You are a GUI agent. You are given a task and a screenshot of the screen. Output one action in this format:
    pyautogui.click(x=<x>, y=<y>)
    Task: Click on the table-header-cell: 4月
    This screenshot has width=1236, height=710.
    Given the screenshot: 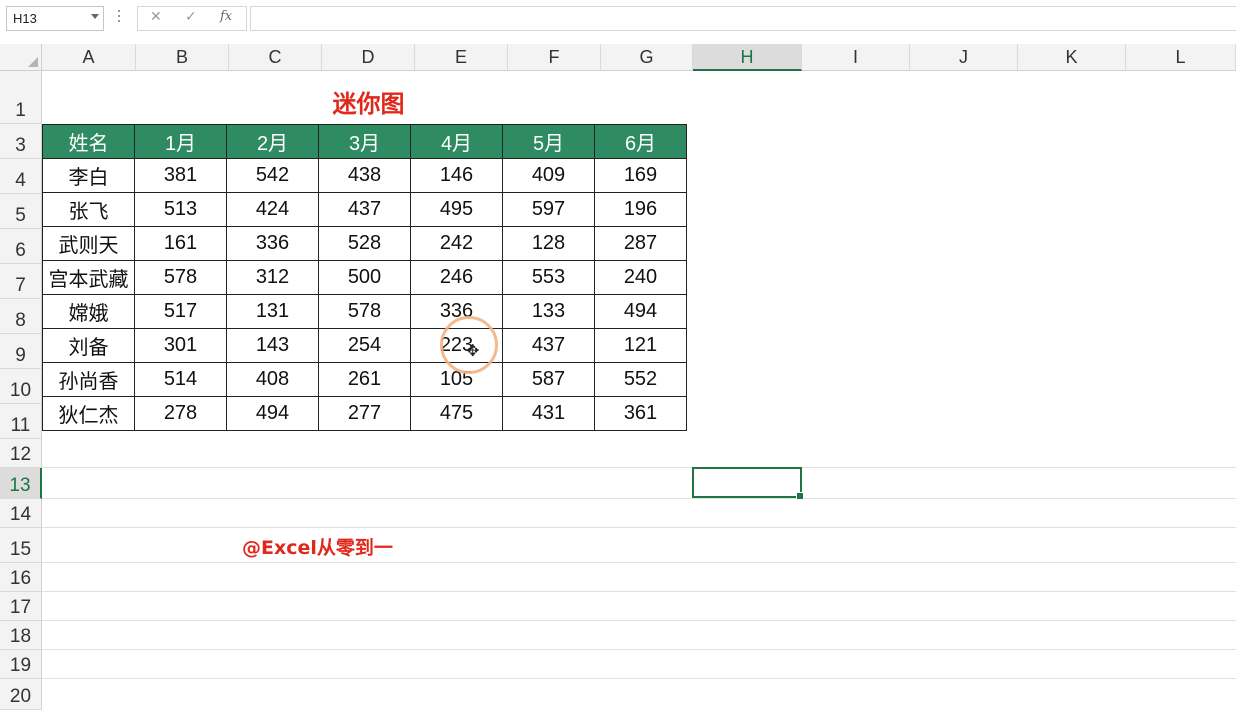 What is the action you would take?
    pyautogui.click(x=456, y=141)
    